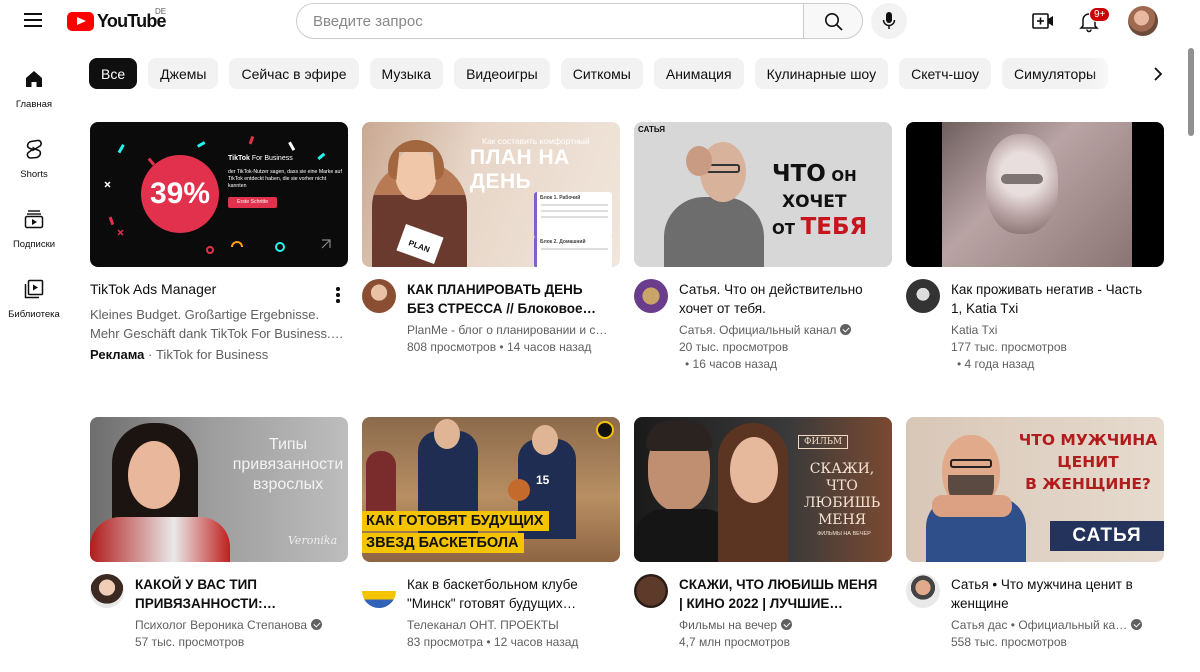 The height and width of the screenshot is (672, 1200). I want to click on basketball, so click(519, 490).